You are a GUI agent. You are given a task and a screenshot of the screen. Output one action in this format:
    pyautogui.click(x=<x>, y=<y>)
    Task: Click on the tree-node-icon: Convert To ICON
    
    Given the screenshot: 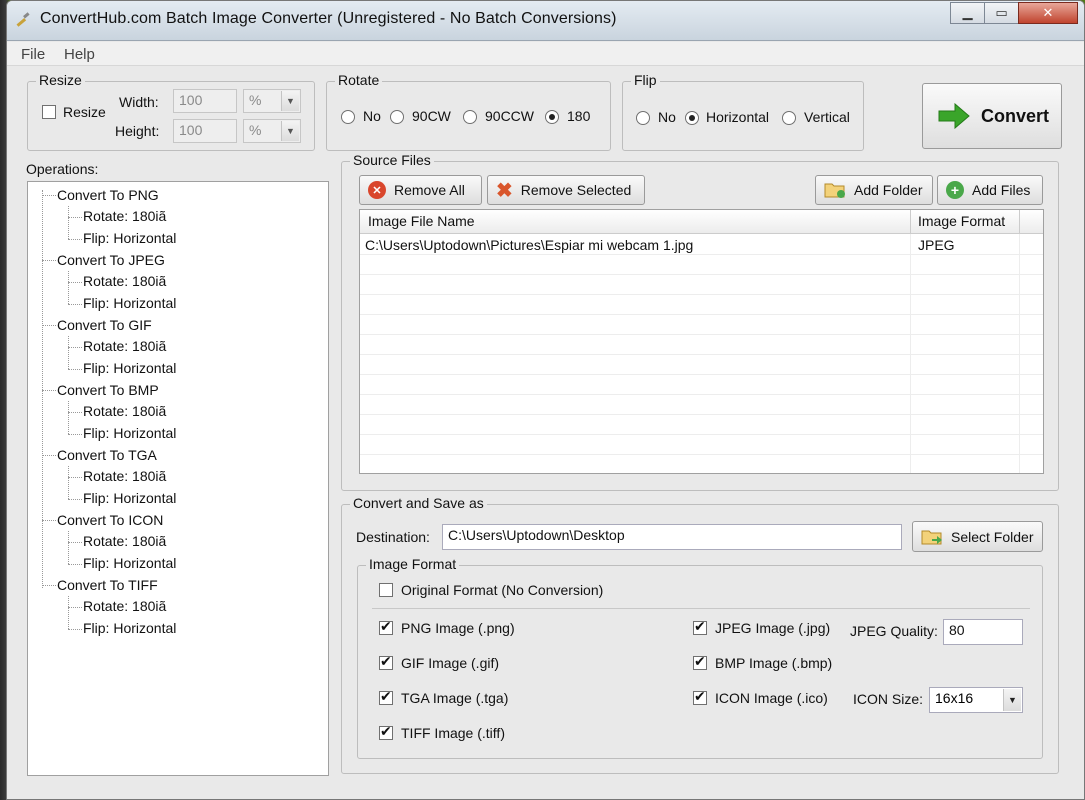 What is the action you would take?
    pyautogui.click(x=110, y=520)
    